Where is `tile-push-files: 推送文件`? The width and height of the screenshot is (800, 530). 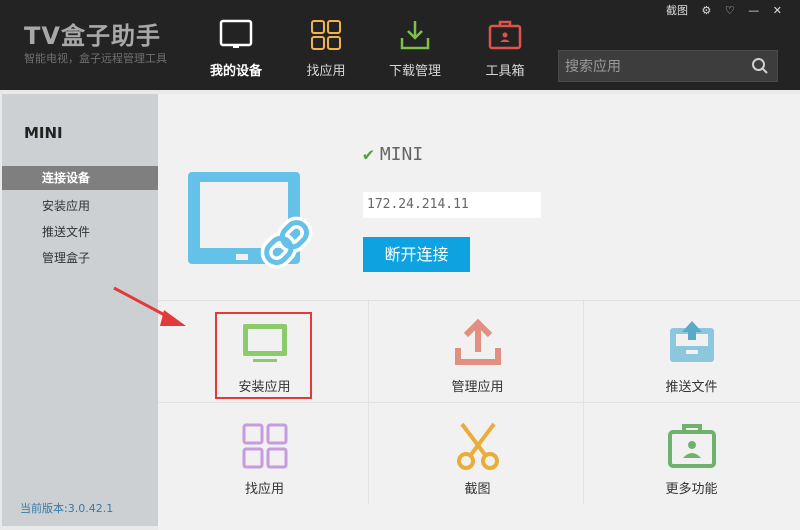
tile-push-files: 推送文件 is located at coordinates (691, 355).